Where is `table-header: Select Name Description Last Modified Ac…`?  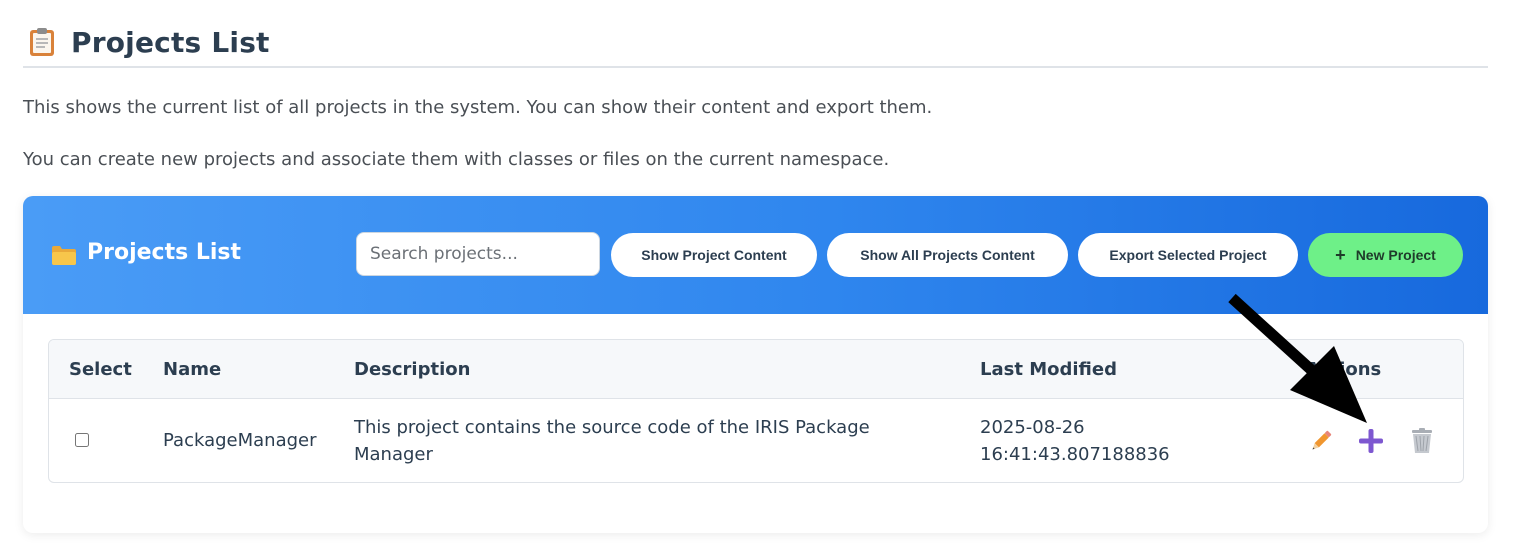 table-header: Select Name Description Last Modified Ac… is located at coordinates (756, 369).